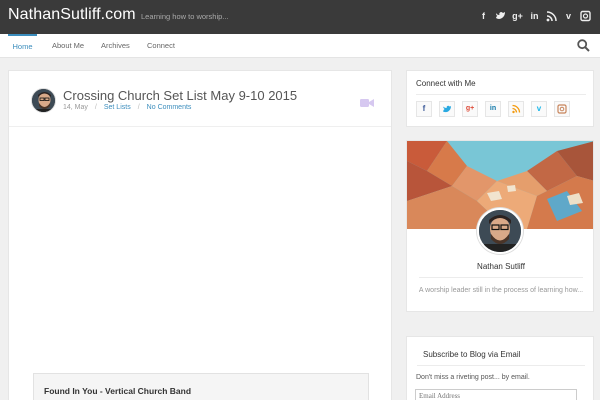 Image resolution: width=600 pixels, height=400 pixels. What do you see at coordinates (180, 95) in the screenshot?
I see `post-title: Crossing Church Set List May 9-10 2015` at bounding box center [180, 95].